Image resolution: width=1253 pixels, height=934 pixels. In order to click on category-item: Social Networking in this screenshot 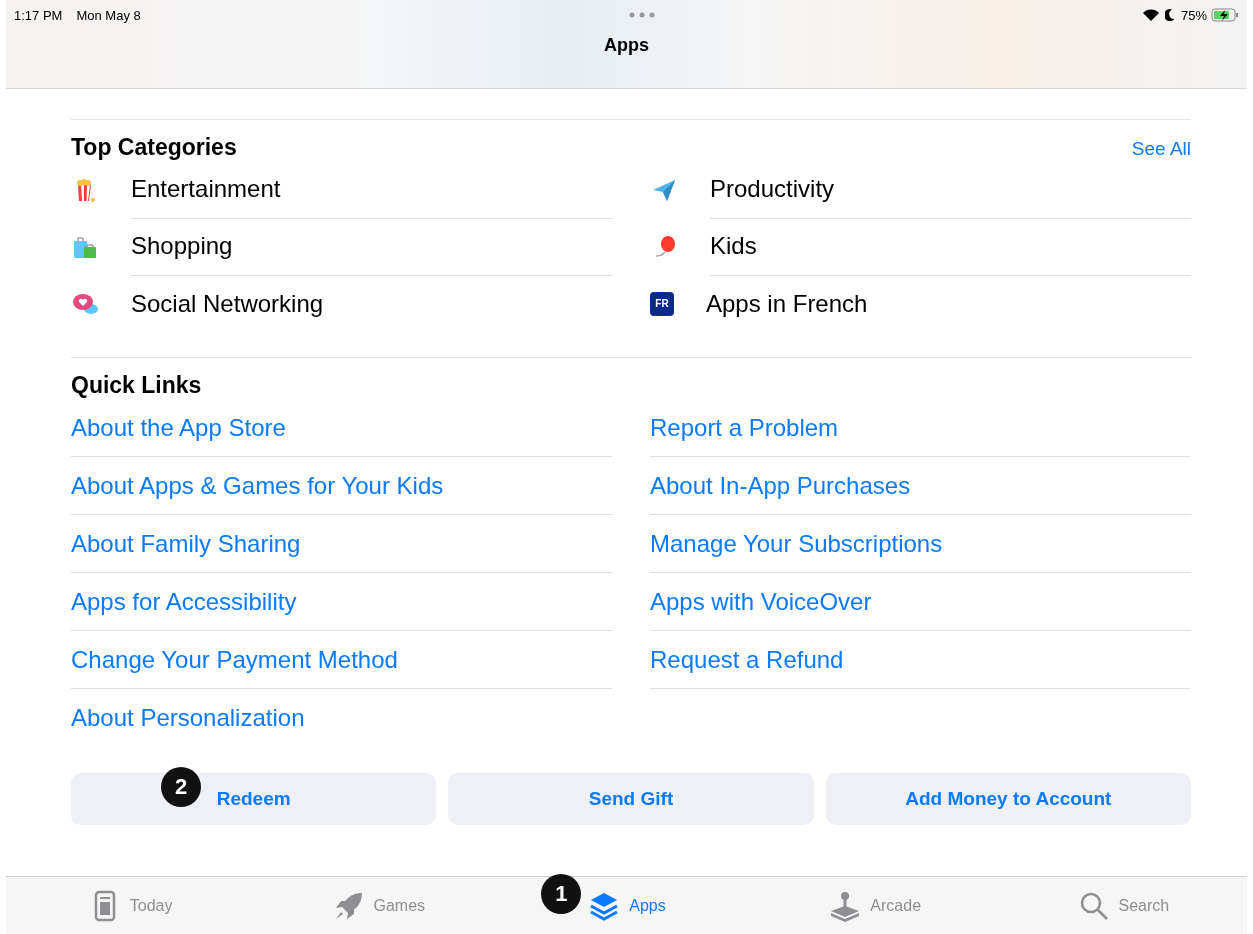, I will do `click(371, 303)`.